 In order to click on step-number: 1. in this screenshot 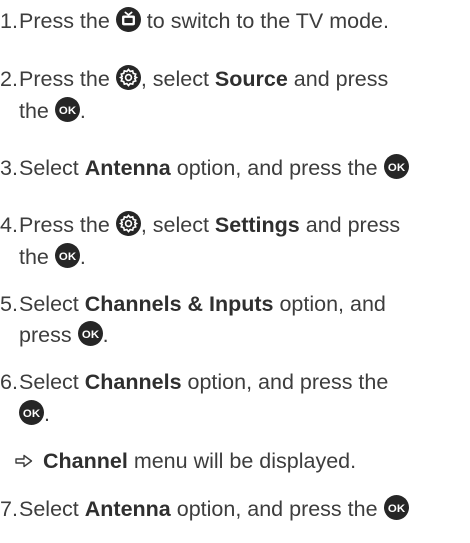, I will do `click(9, 21)`.